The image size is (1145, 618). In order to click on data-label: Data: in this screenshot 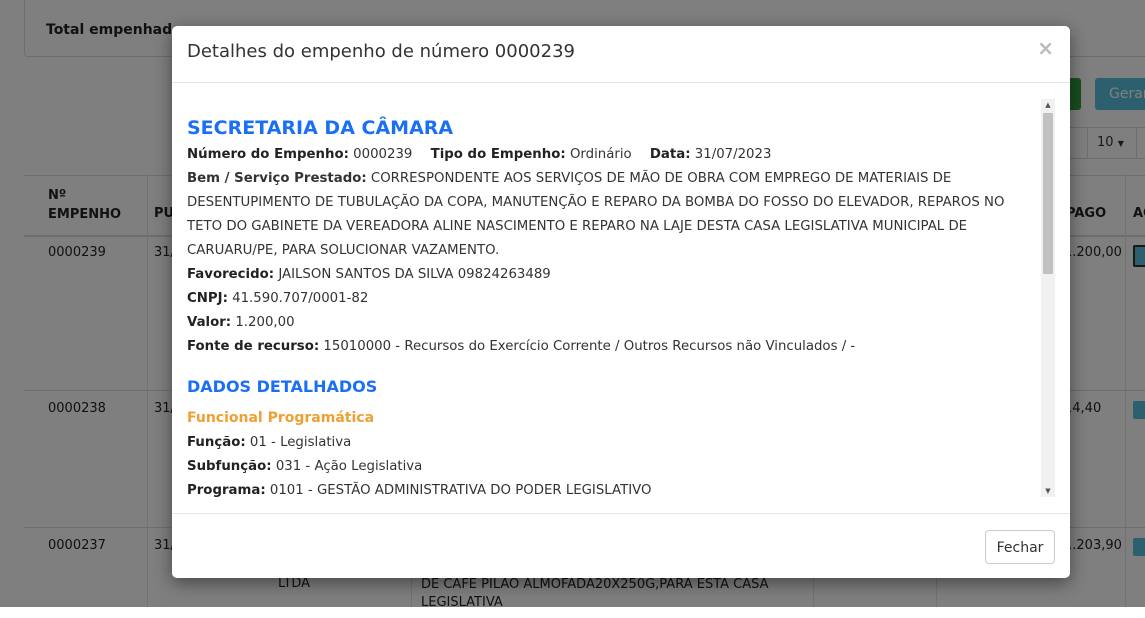, I will do `click(670, 154)`.